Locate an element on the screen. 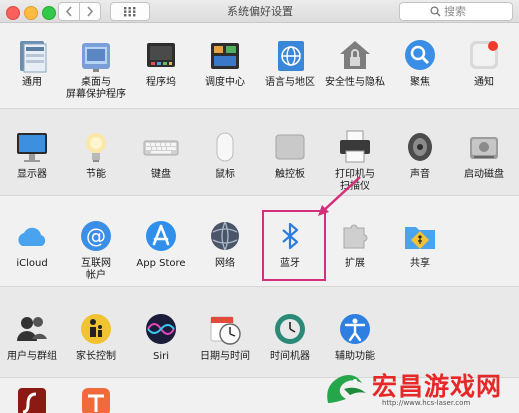 The width and height of the screenshot is (519, 413). pane-accessibility: 辅助功能 is located at coordinates (355, 336).